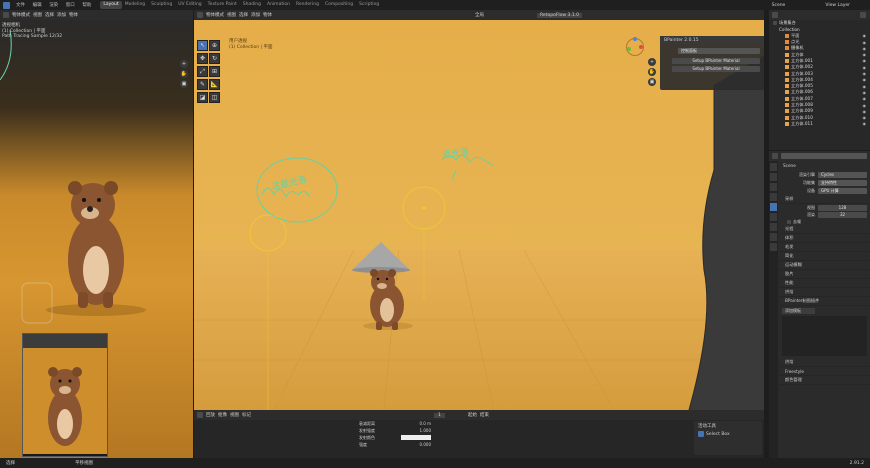  Describe the element at coordinates (222, 5) in the screenshot. I see `tab-texture-paint: Texture Paint` at that location.